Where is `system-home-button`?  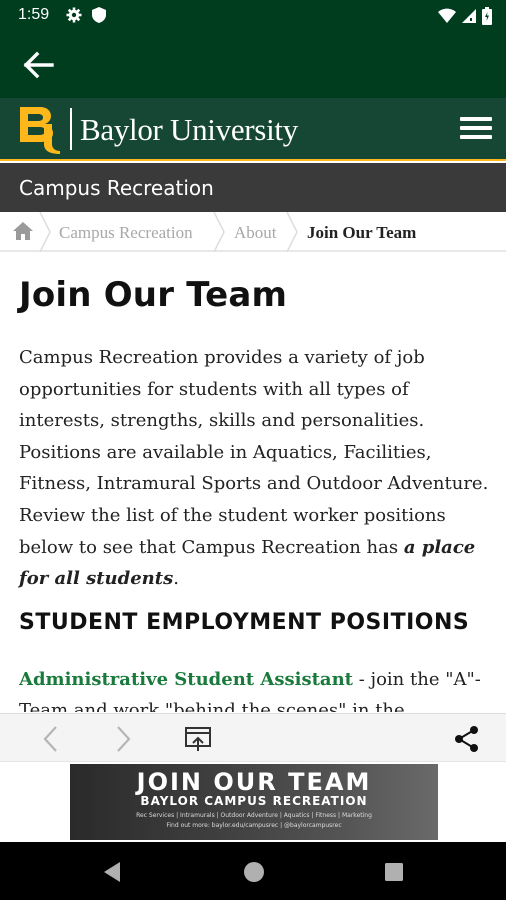
system-home-button is located at coordinates (254, 872).